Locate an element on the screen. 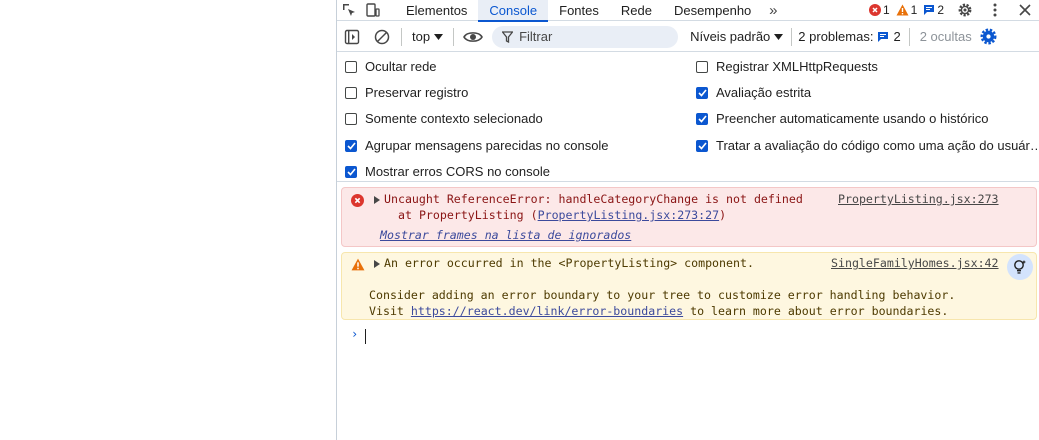 The height and width of the screenshot is (440, 1039). setting-eager-evaluation: Avaliação estrita is located at coordinates (753, 92).